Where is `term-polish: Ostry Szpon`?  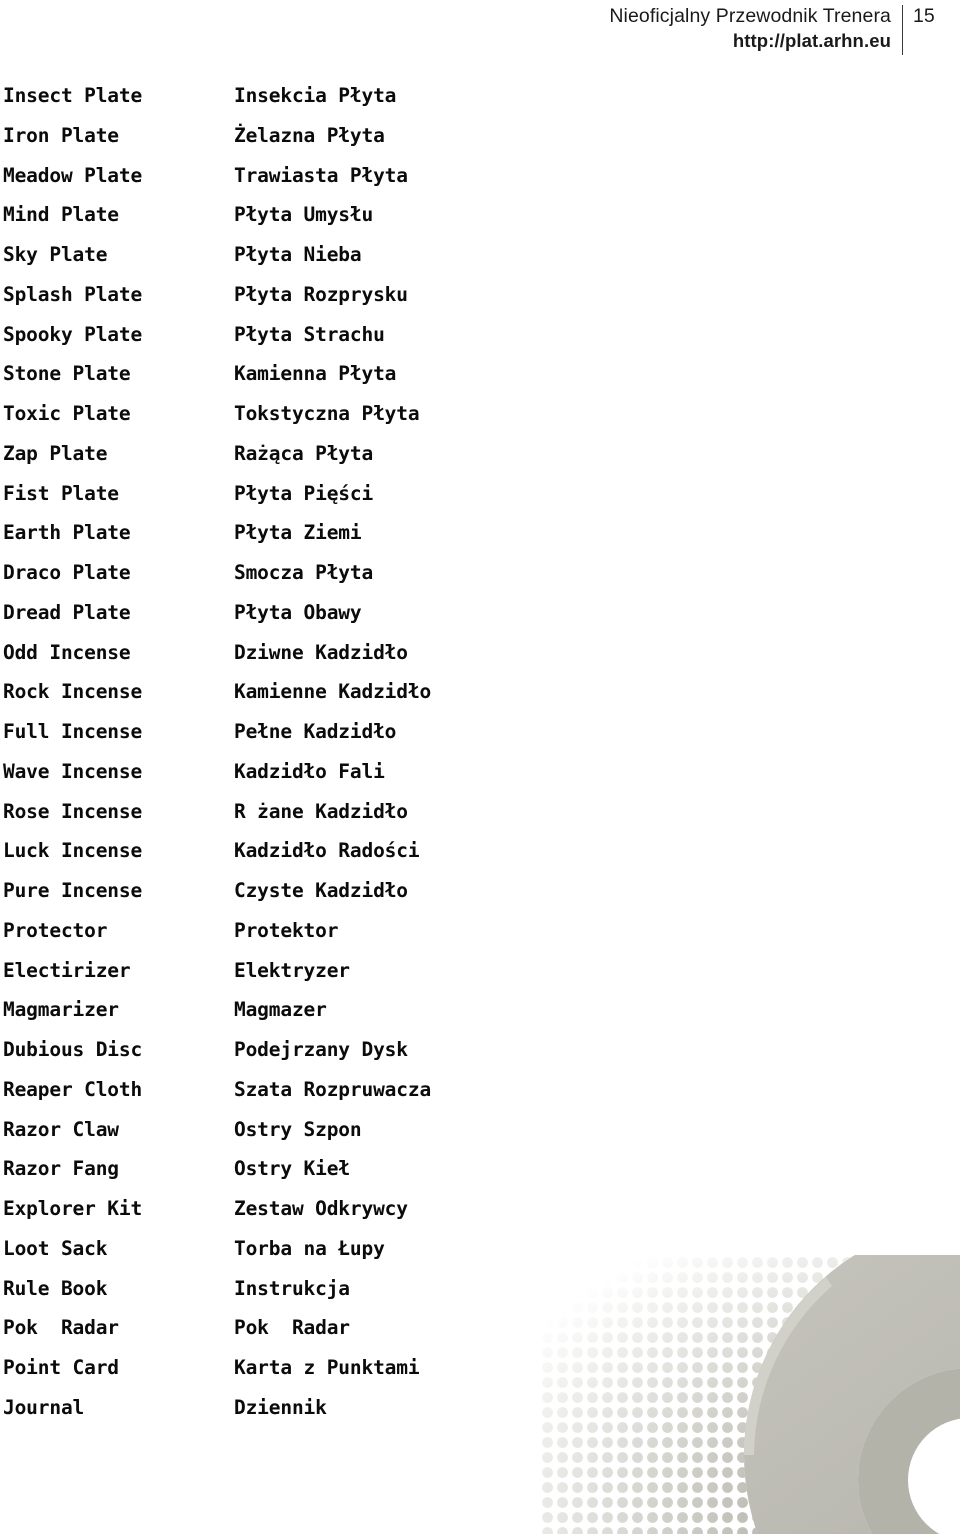 term-polish: Ostry Szpon is located at coordinates (298, 1129).